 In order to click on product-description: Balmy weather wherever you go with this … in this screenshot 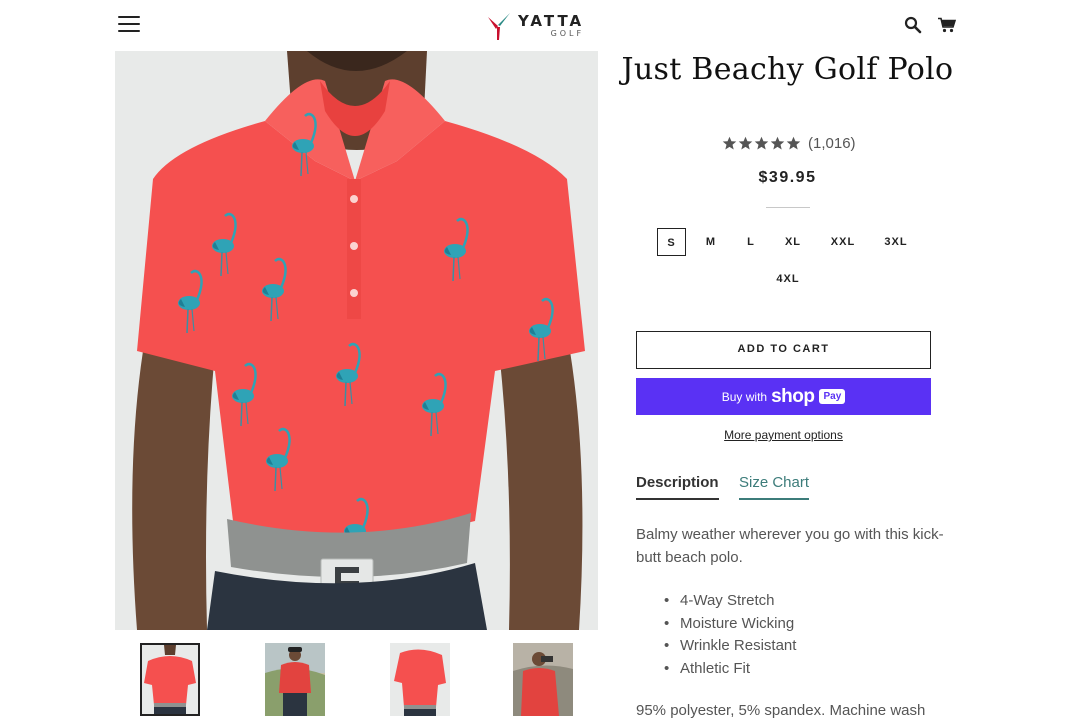, I will do `click(790, 546)`.